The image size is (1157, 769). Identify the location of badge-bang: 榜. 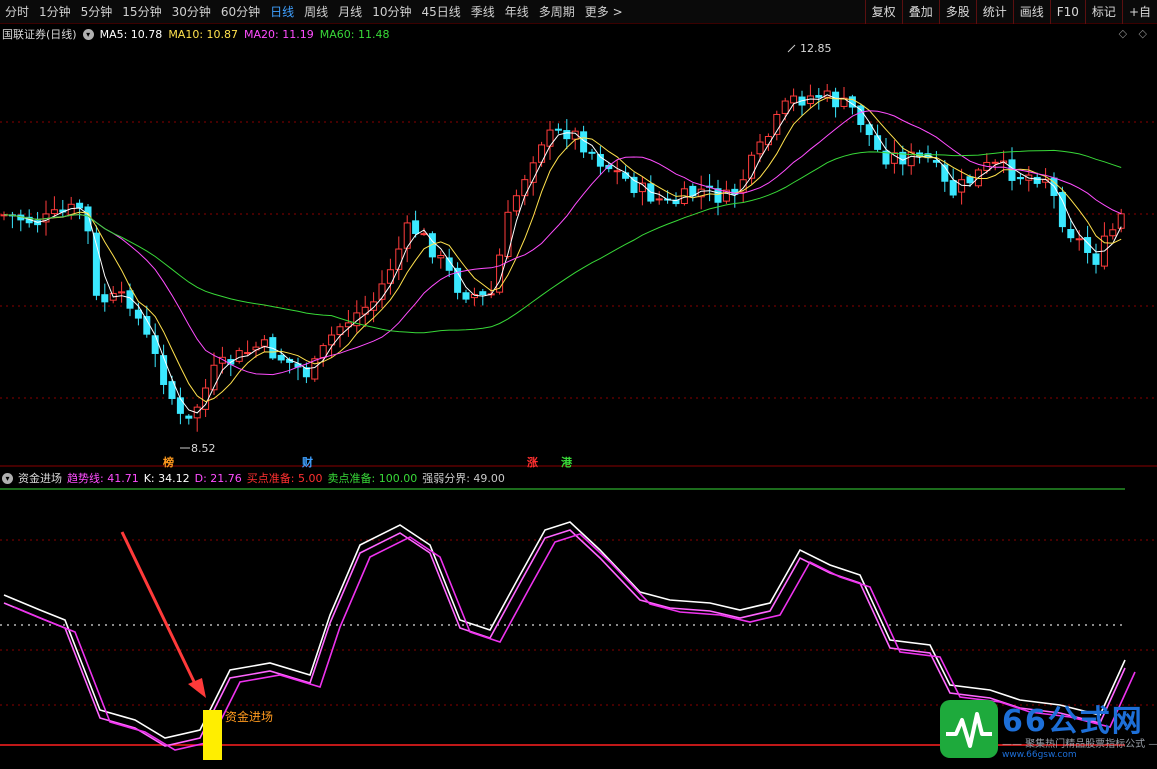
(168, 462).